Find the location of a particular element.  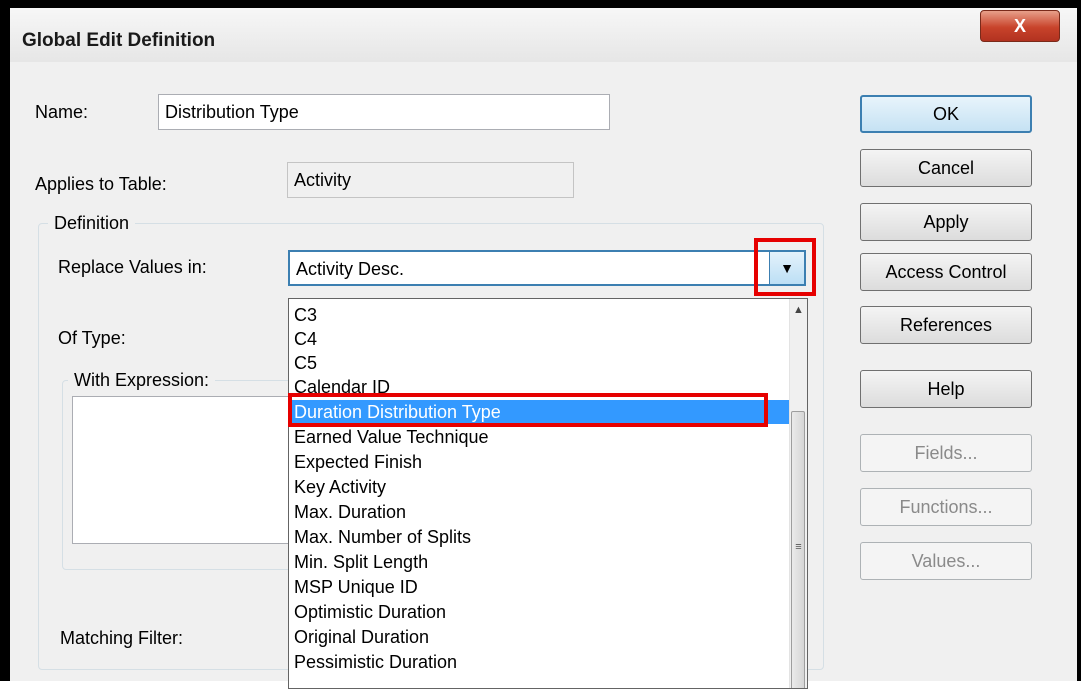

close-button: X is located at coordinates (1020, 26).